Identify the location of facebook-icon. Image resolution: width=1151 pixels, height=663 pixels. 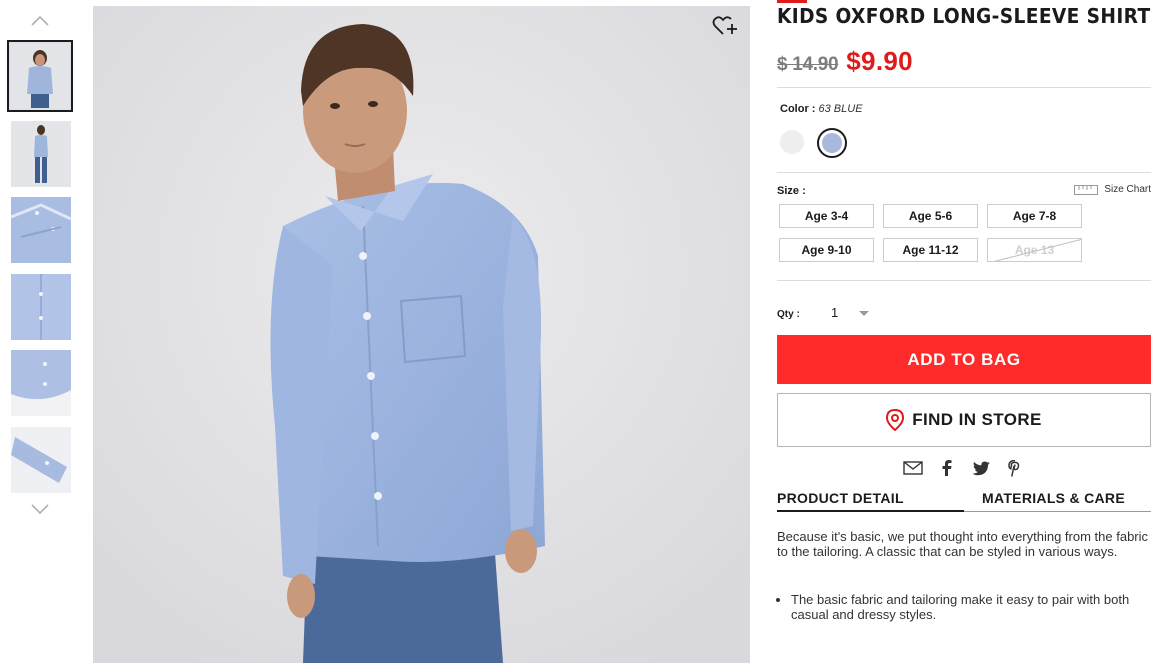
(947, 468).